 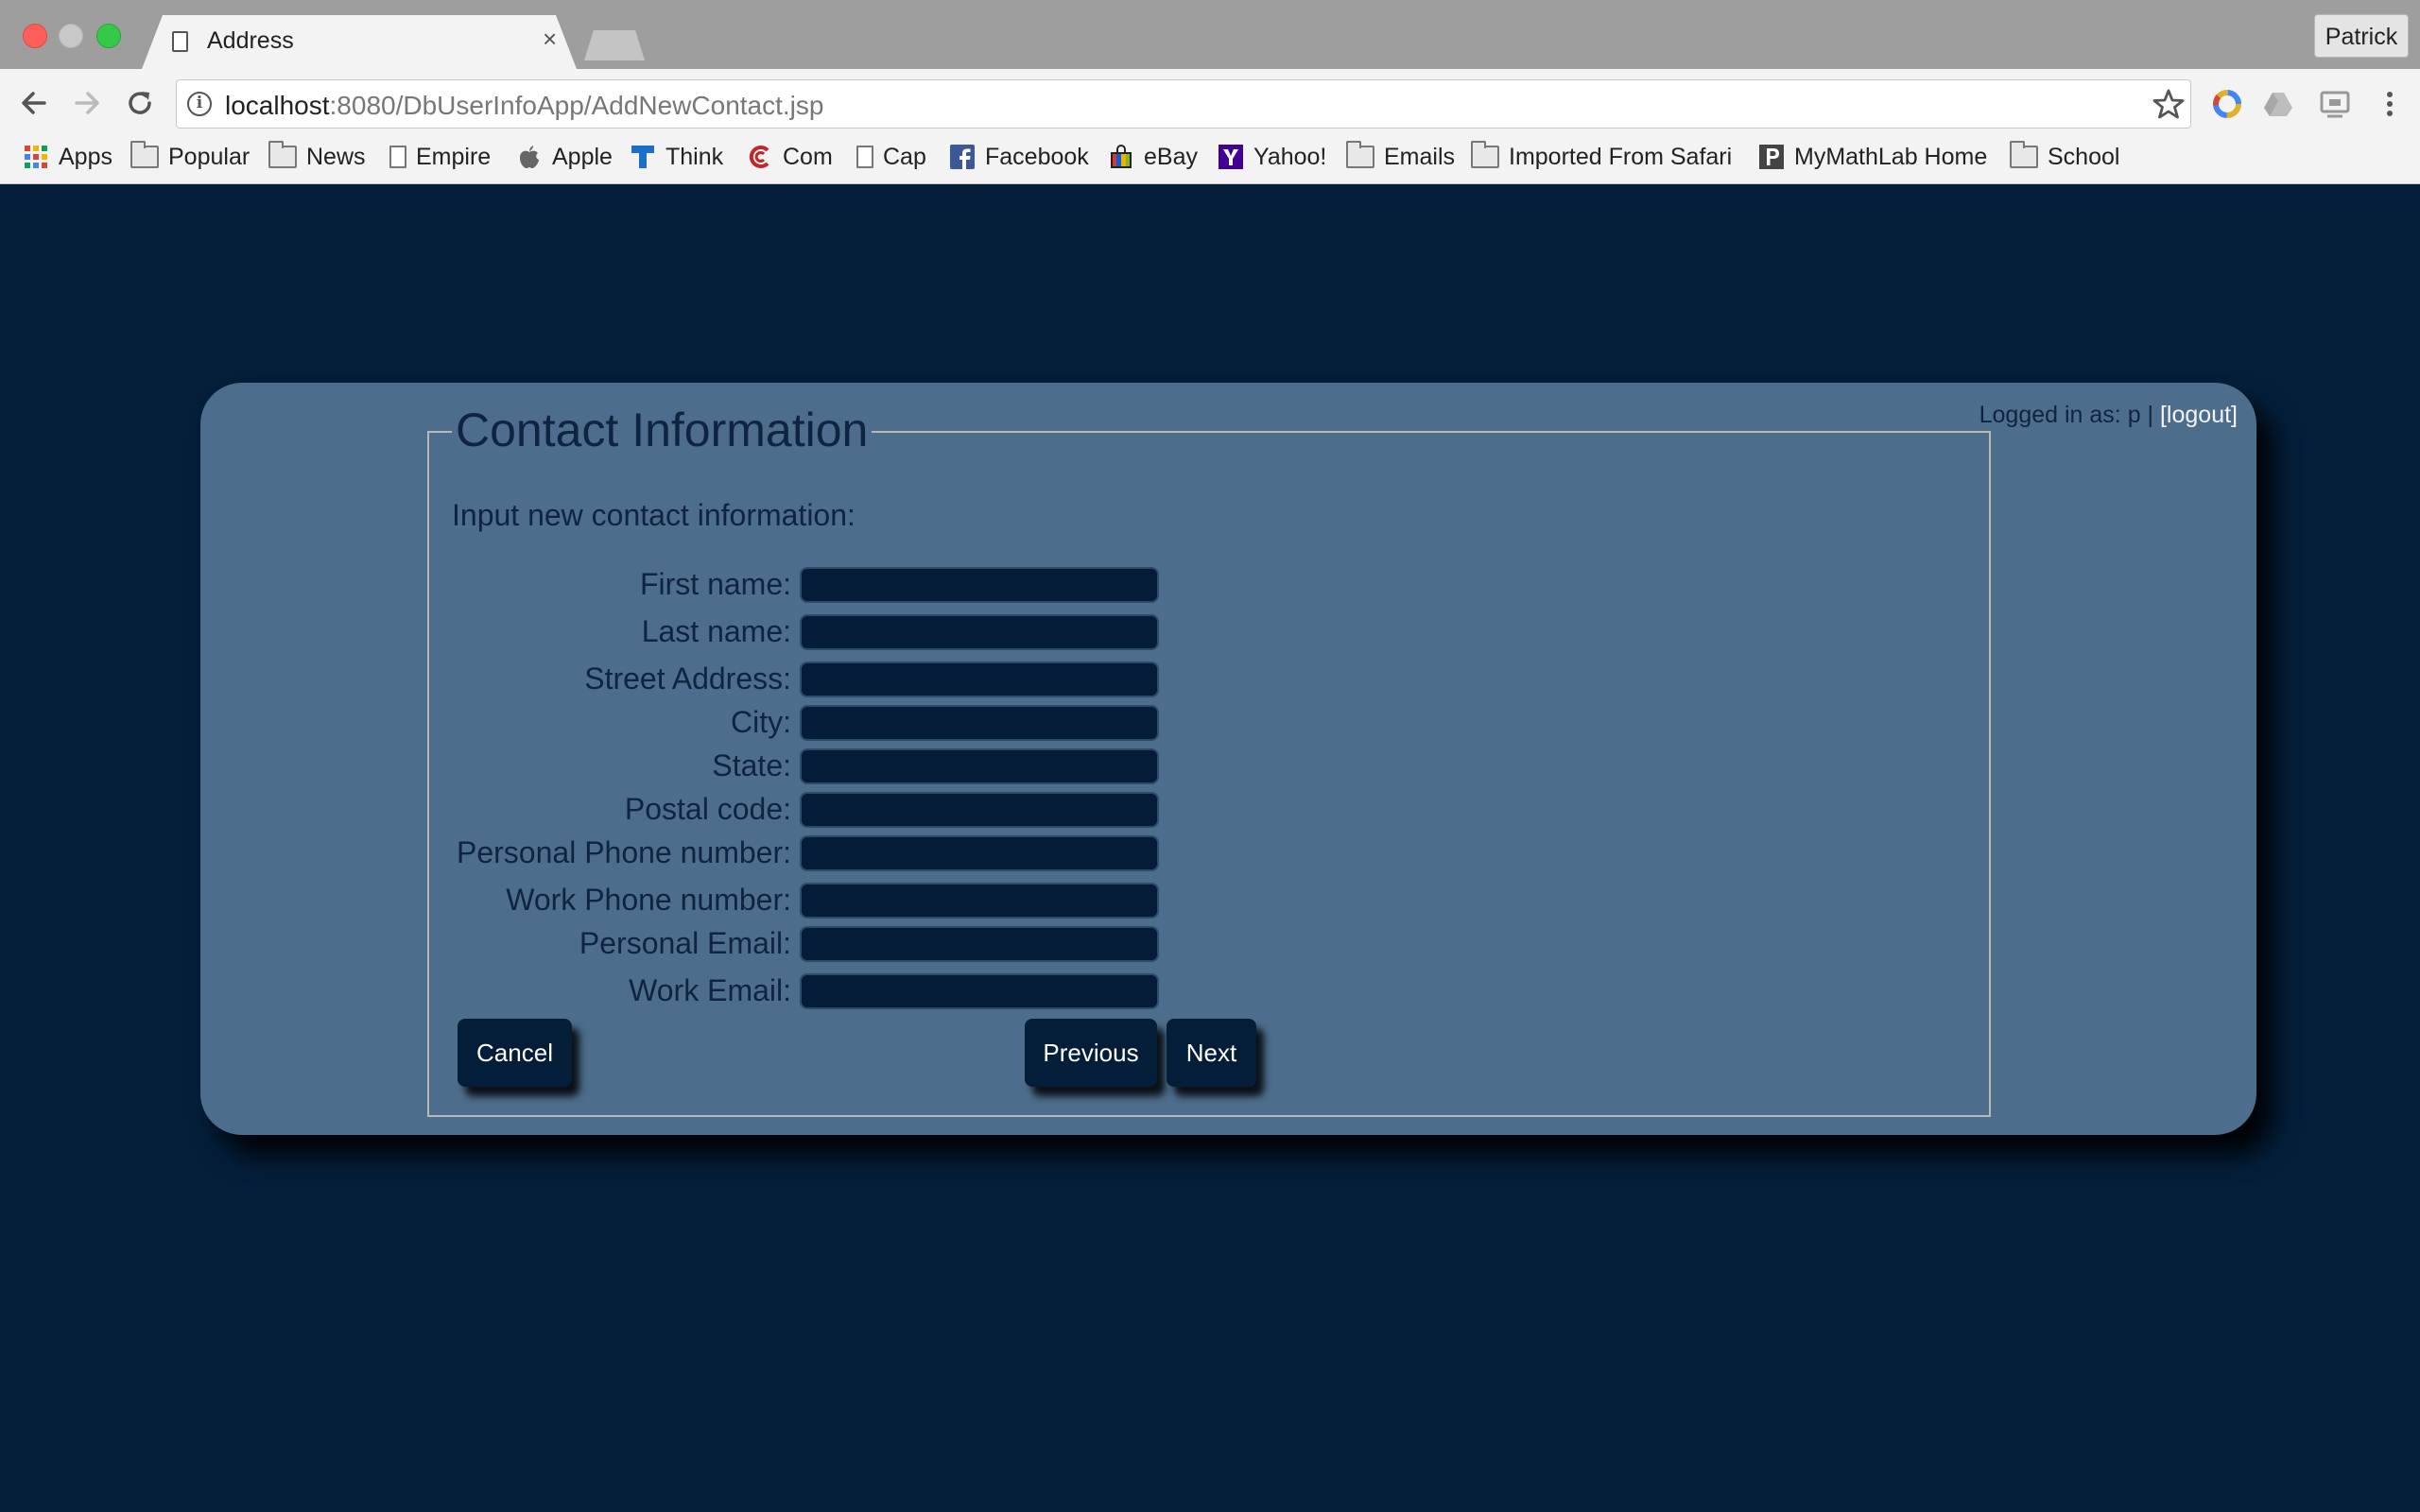 I want to click on first-name-label: First name:, so click(x=715, y=584).